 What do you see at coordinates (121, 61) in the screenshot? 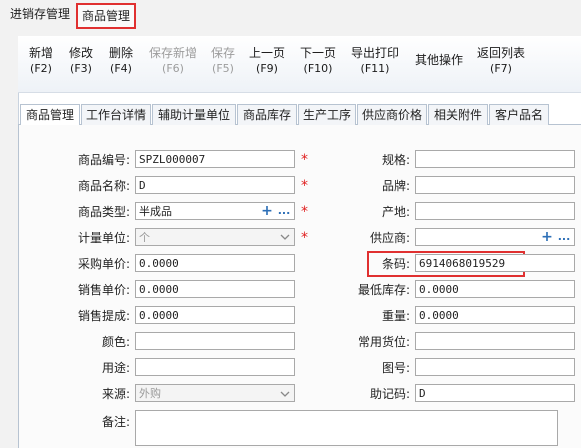
I see `delete-button: 删除 (F4)` at bounding box center [121, 61].